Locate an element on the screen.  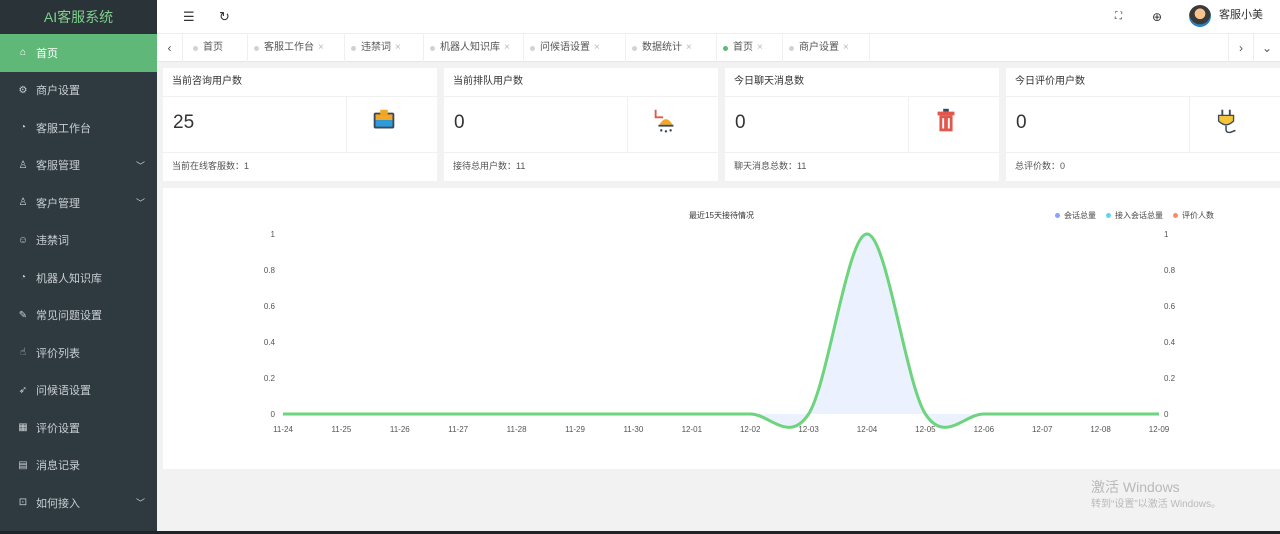
x-tick-label: 12-02 is located at coordinates (750, 429).